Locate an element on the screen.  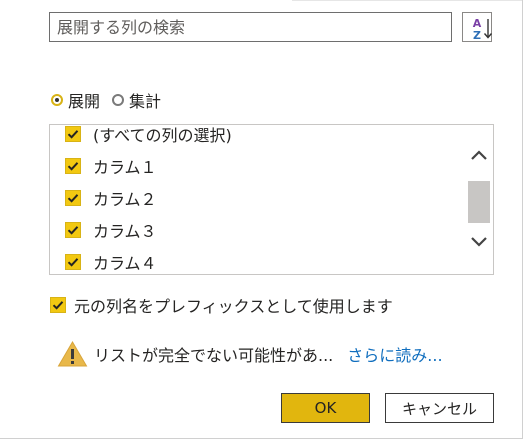
list-item-label: カラム３ is located at coordinates (125, 231).